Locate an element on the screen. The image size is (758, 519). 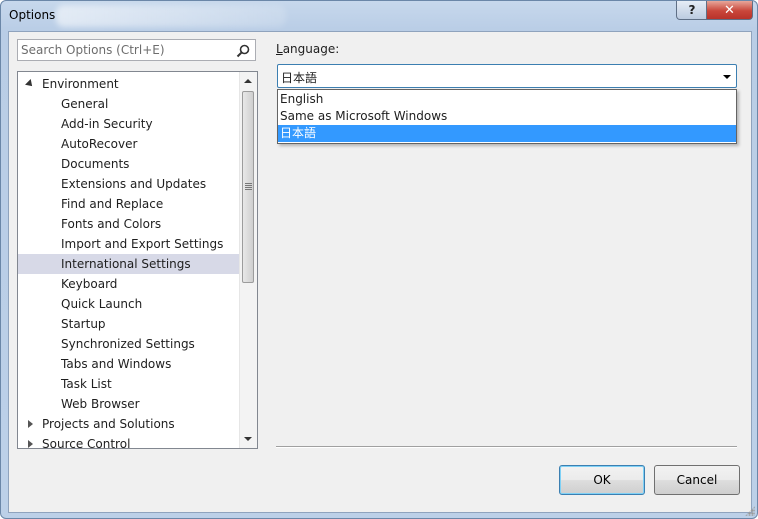
tree-item: Task List is located at coordinates (129, 384).